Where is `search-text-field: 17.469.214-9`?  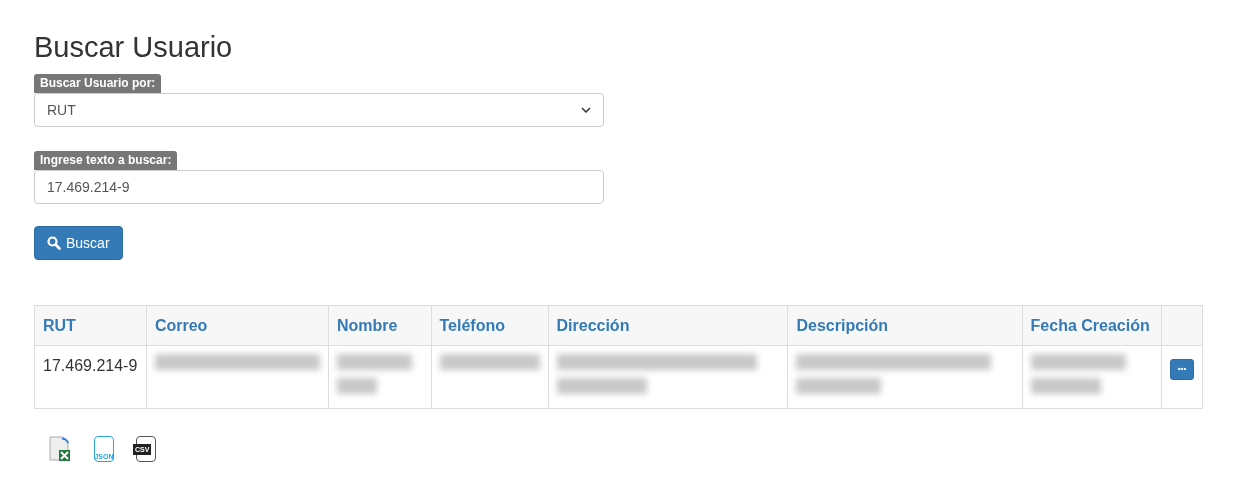
search-text-field: 17.469.214-9 is located at coordinates (319, 187).